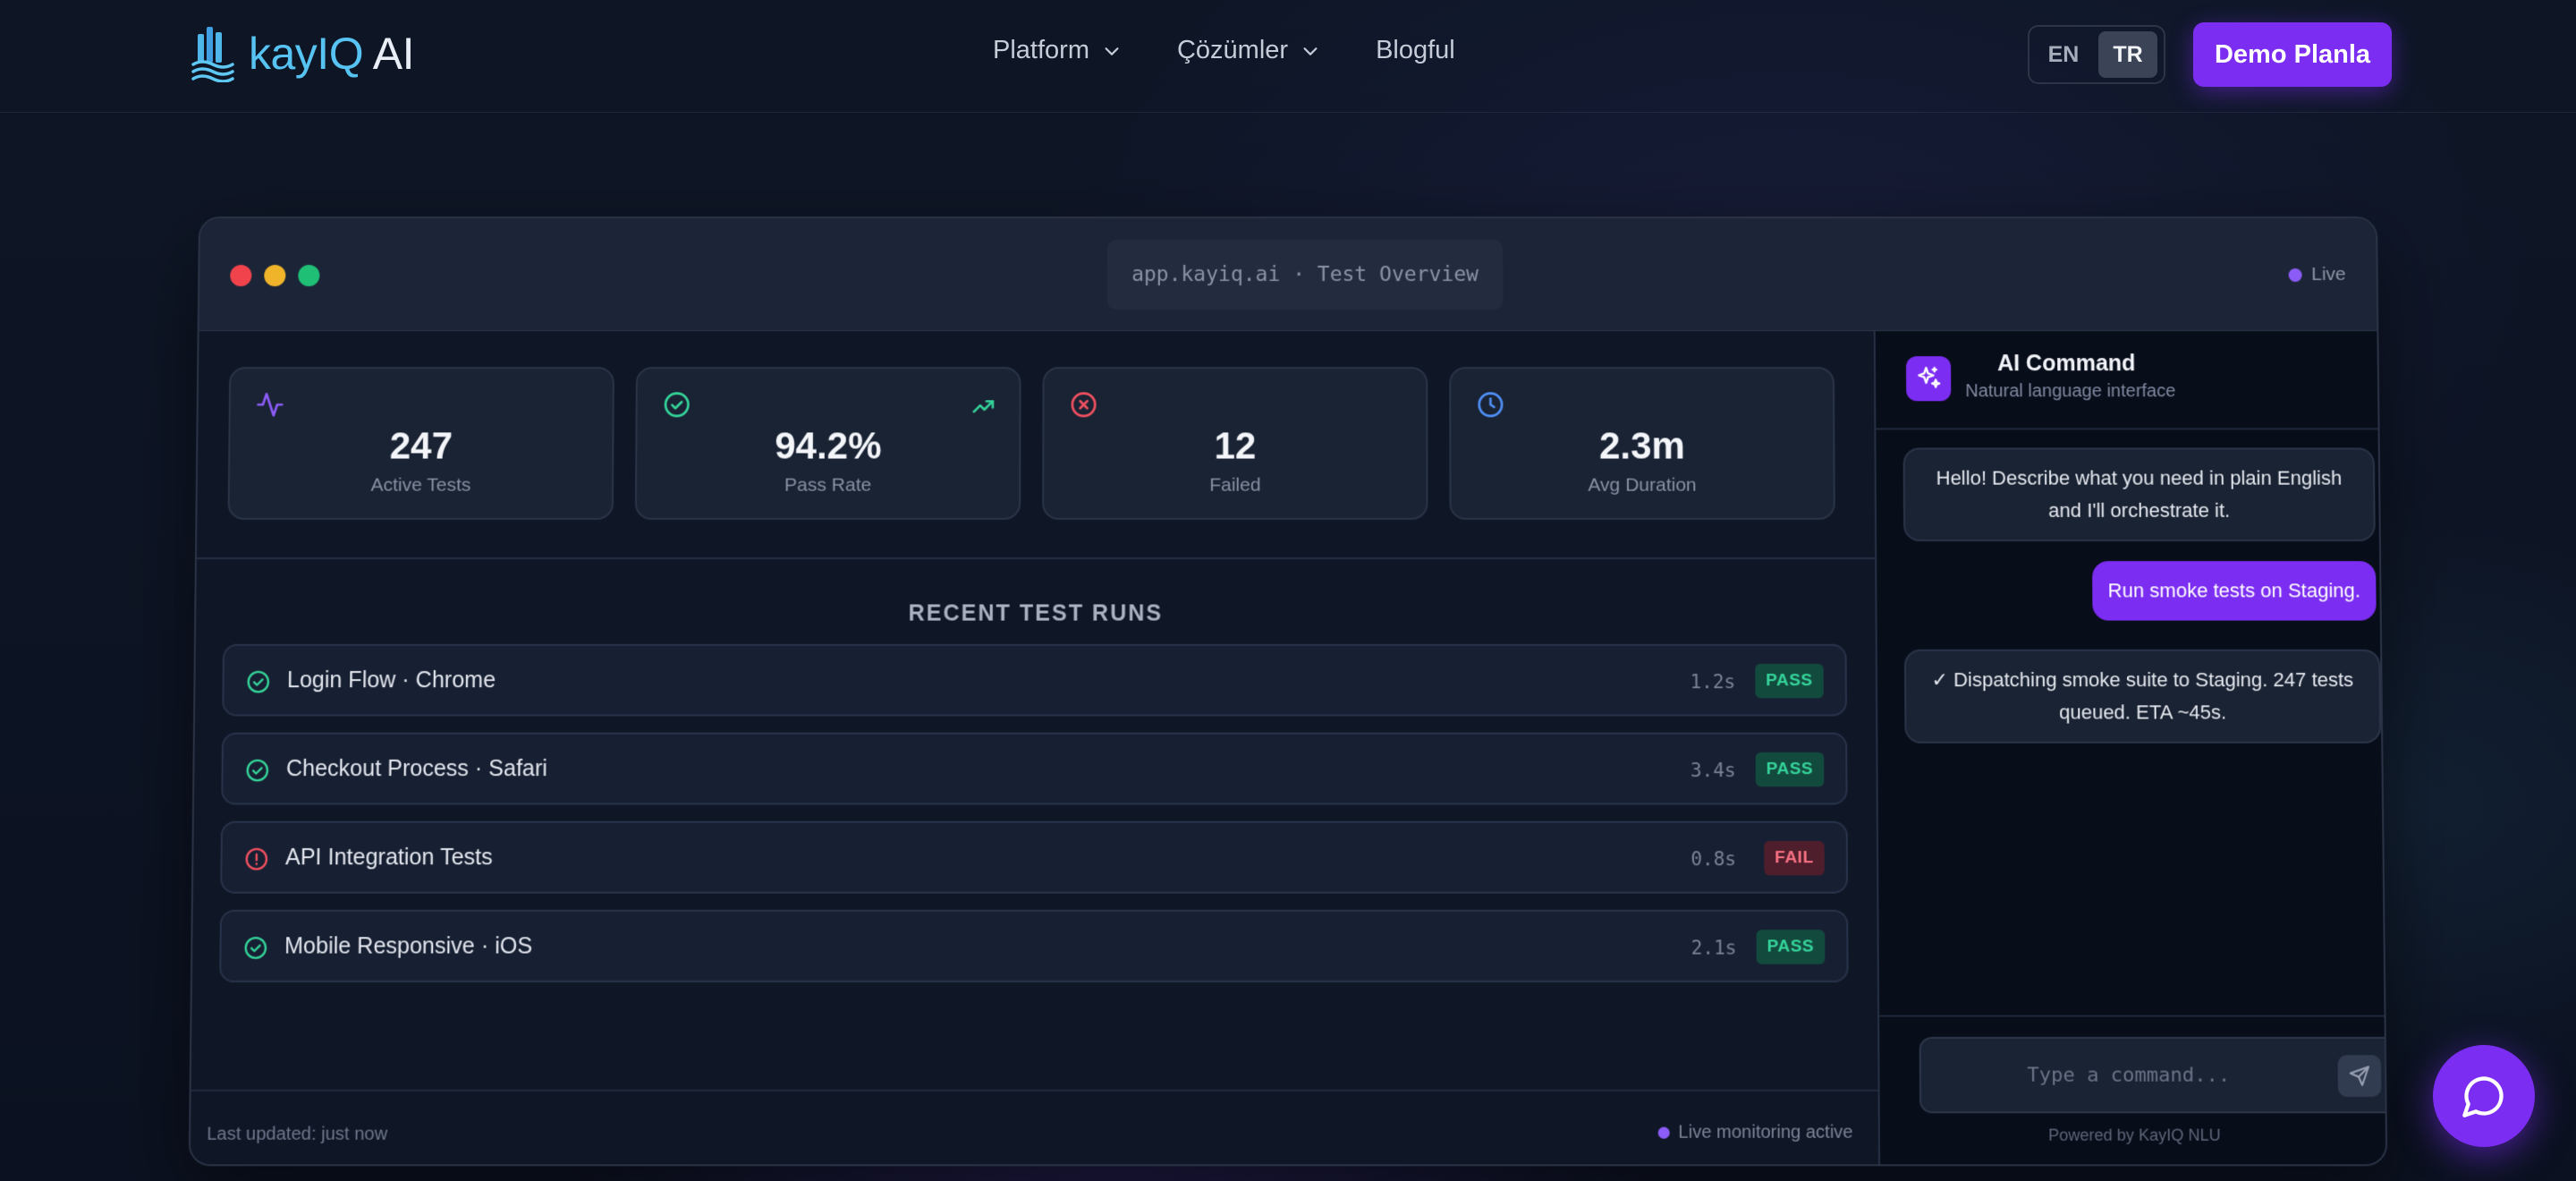 The image size is (2576, 1181). I want to click on stat-value: 12, so click(1235, 445).